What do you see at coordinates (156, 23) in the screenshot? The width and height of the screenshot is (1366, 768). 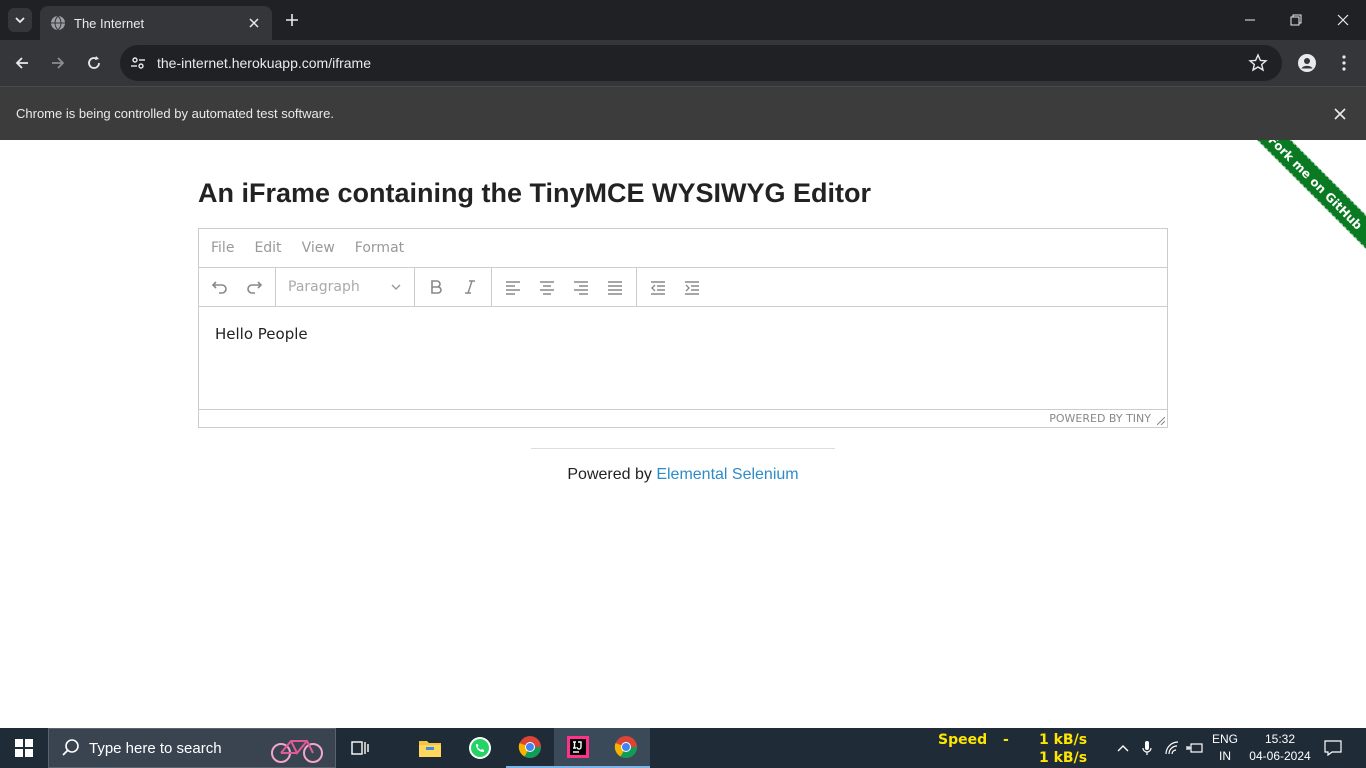 I see `tab-the-internet: The Internet` at bounding box center [156, 23].